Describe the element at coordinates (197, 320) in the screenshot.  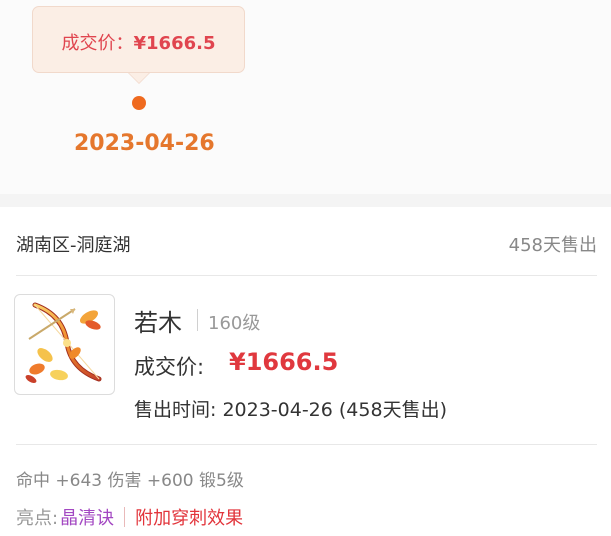
I see `item-name-divider` at that location.